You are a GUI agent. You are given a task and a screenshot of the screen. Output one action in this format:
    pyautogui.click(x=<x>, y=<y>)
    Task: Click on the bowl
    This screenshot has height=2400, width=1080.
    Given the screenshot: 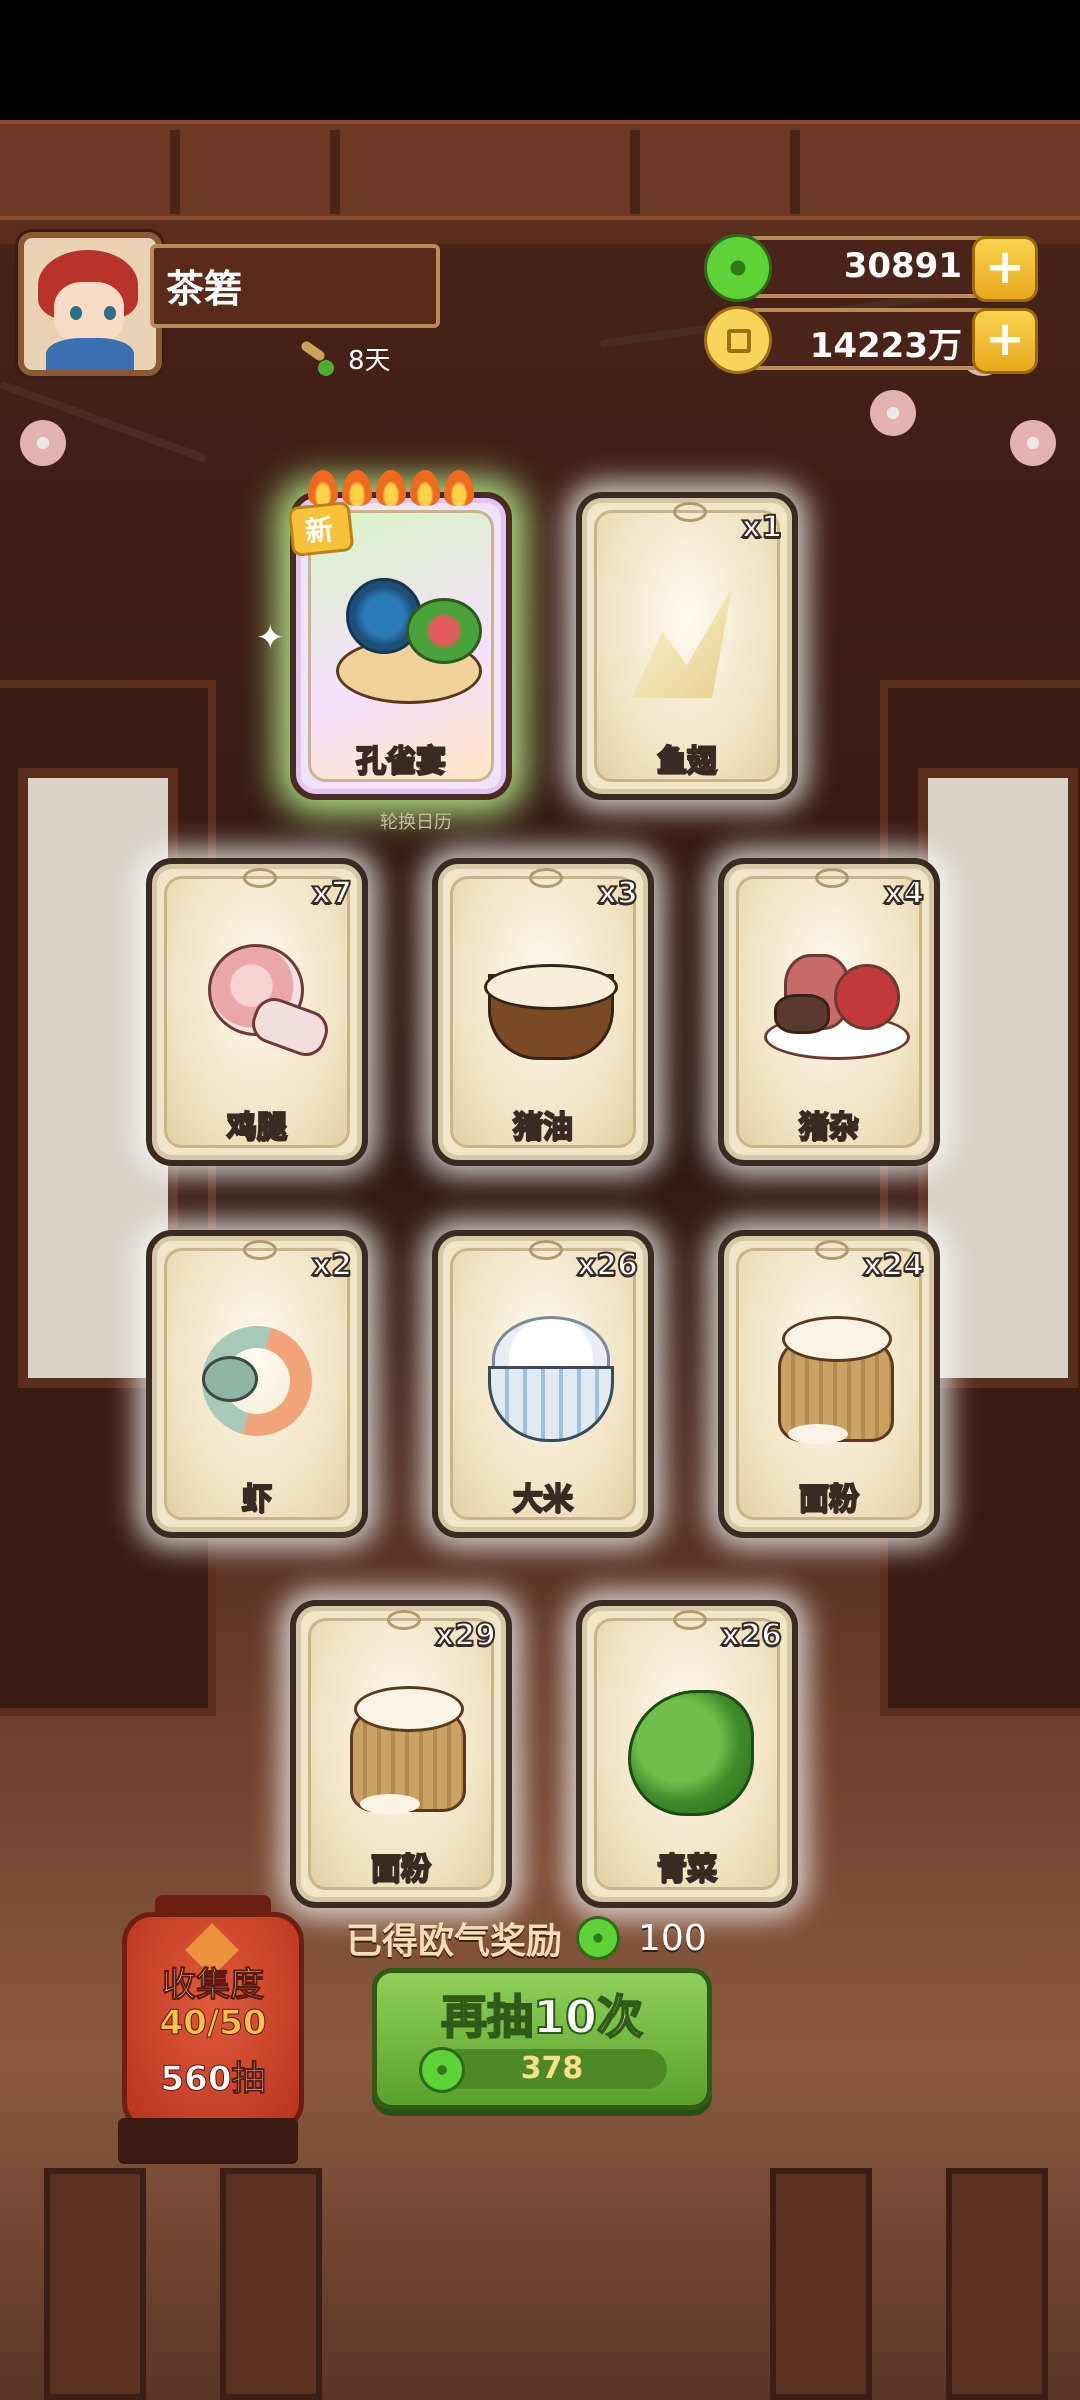 What is the action you would take?
    pyautogui.click(x=551, y=1404)
    